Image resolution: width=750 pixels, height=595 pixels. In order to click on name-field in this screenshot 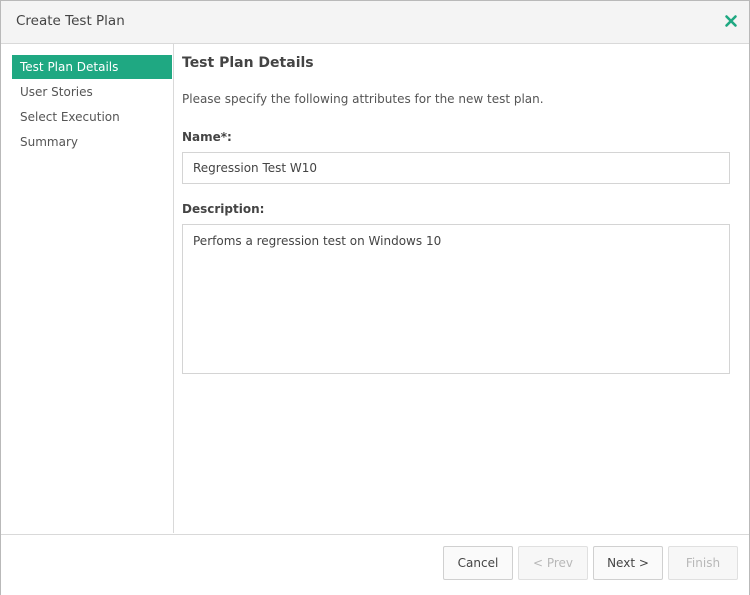, I will do `click(456, 168)`.